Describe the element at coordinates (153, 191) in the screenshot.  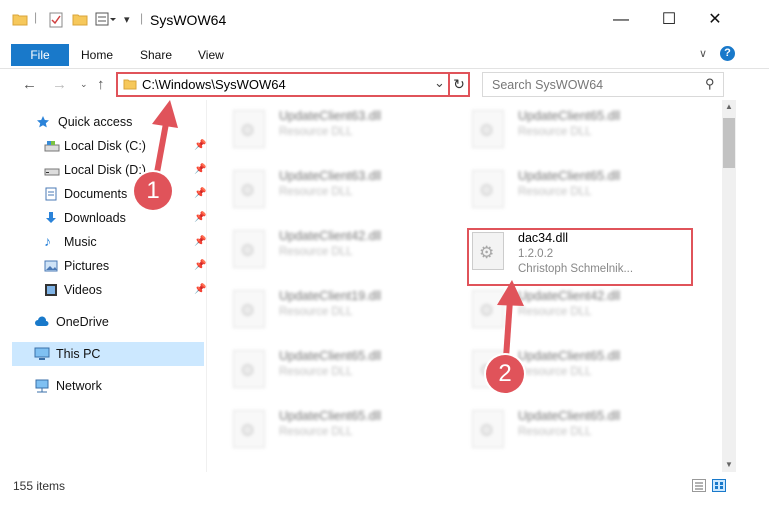
I see `step-1-badge: 1` at that location.